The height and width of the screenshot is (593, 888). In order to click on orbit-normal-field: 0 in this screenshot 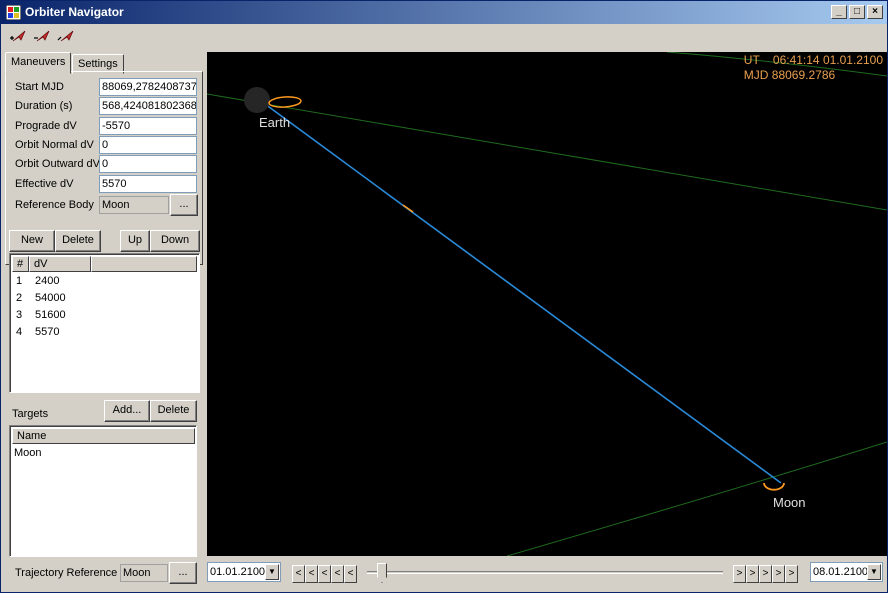, I will do `click(148, 145)`.